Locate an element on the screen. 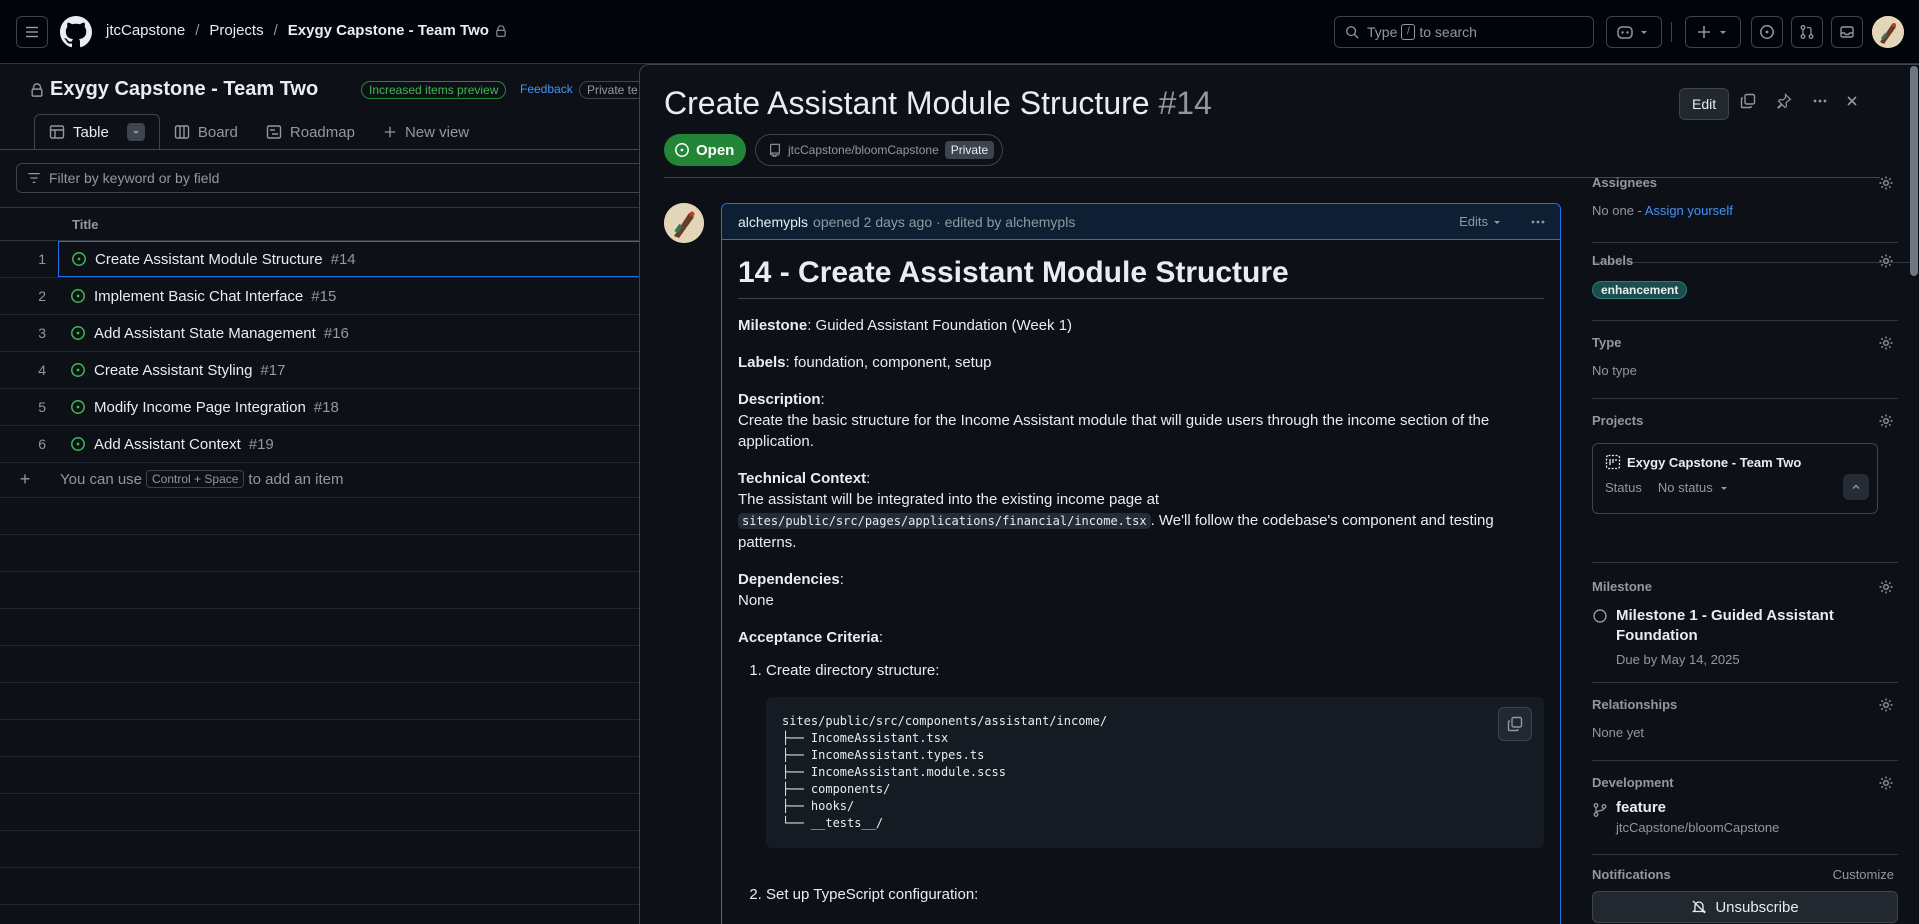  issues-button is located at coordinates (1767, 32).